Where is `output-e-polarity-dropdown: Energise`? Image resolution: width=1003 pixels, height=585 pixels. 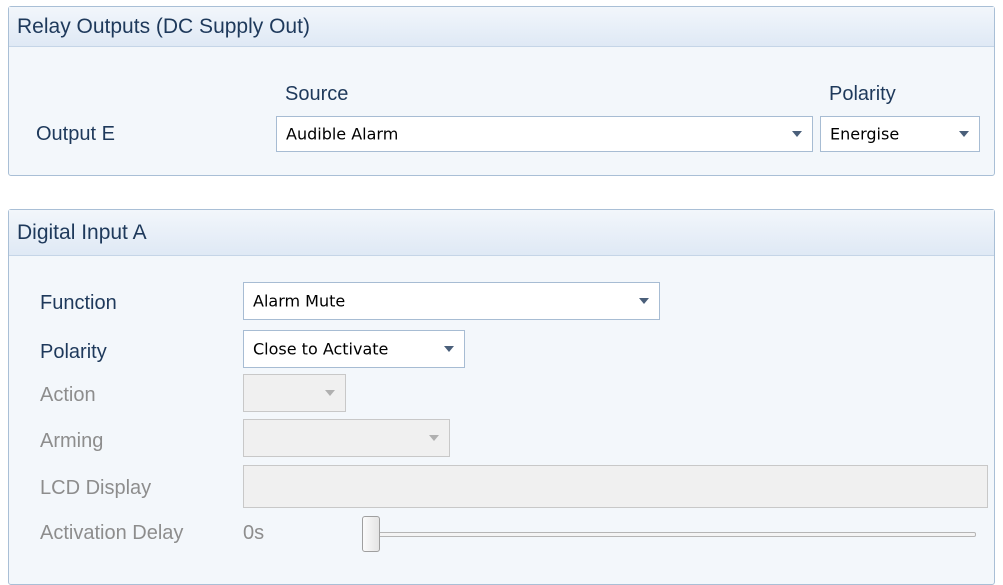
output-e-polarity-dropdown: Energise is located at coordinates (900, 134).